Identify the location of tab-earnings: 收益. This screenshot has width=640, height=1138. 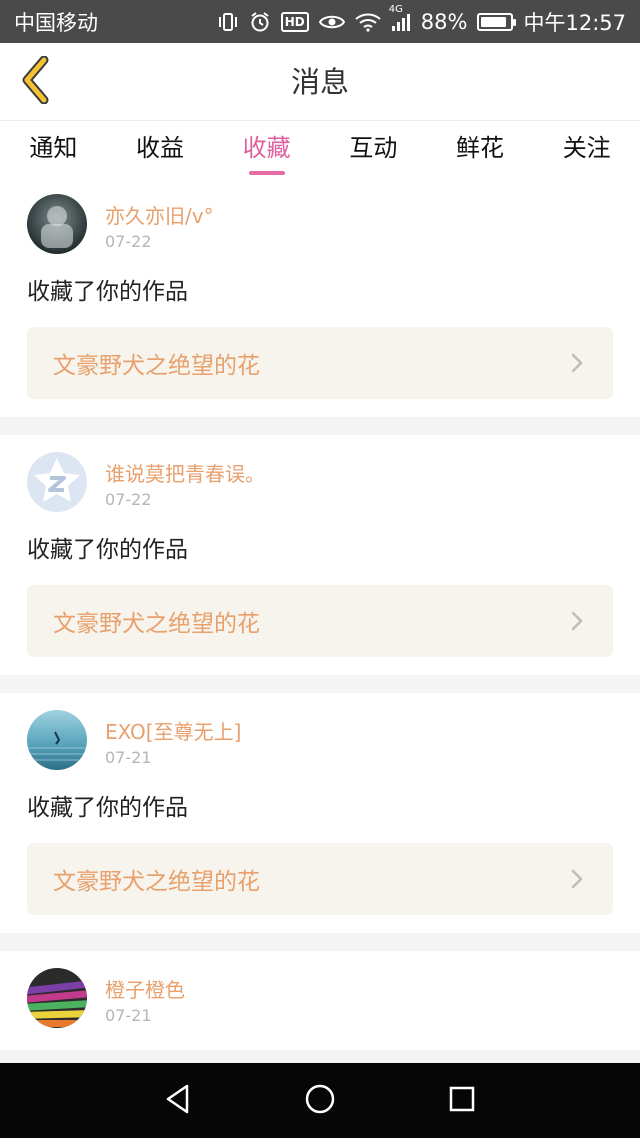
(160, 149).